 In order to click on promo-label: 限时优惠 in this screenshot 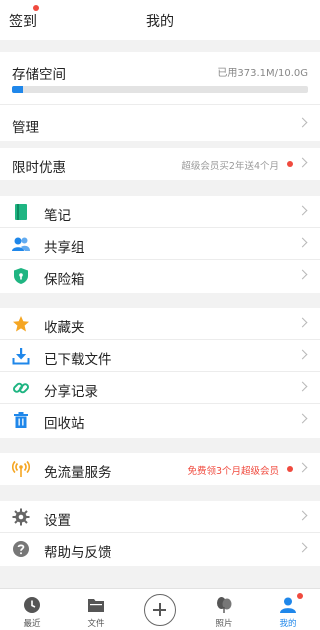, I will do `click(39, 168)`.